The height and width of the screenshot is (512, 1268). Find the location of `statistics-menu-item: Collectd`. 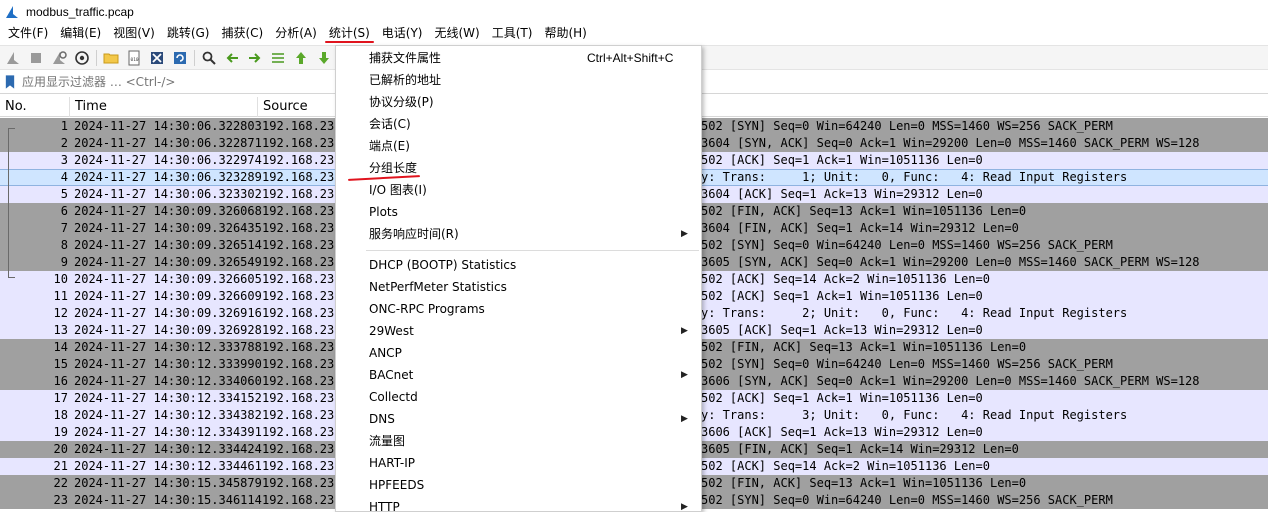

statistics-menu-item: Collectd is located at coordinates (518, 397).